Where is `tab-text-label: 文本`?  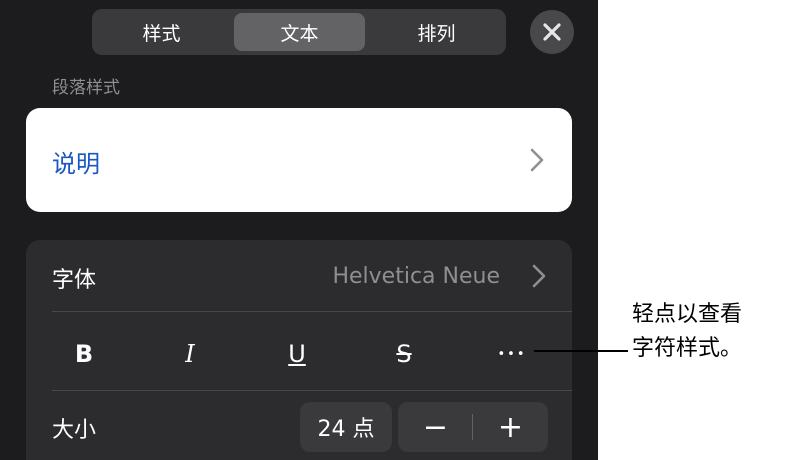
tab-text-label: 文本 is located at coordinates (299, 33).